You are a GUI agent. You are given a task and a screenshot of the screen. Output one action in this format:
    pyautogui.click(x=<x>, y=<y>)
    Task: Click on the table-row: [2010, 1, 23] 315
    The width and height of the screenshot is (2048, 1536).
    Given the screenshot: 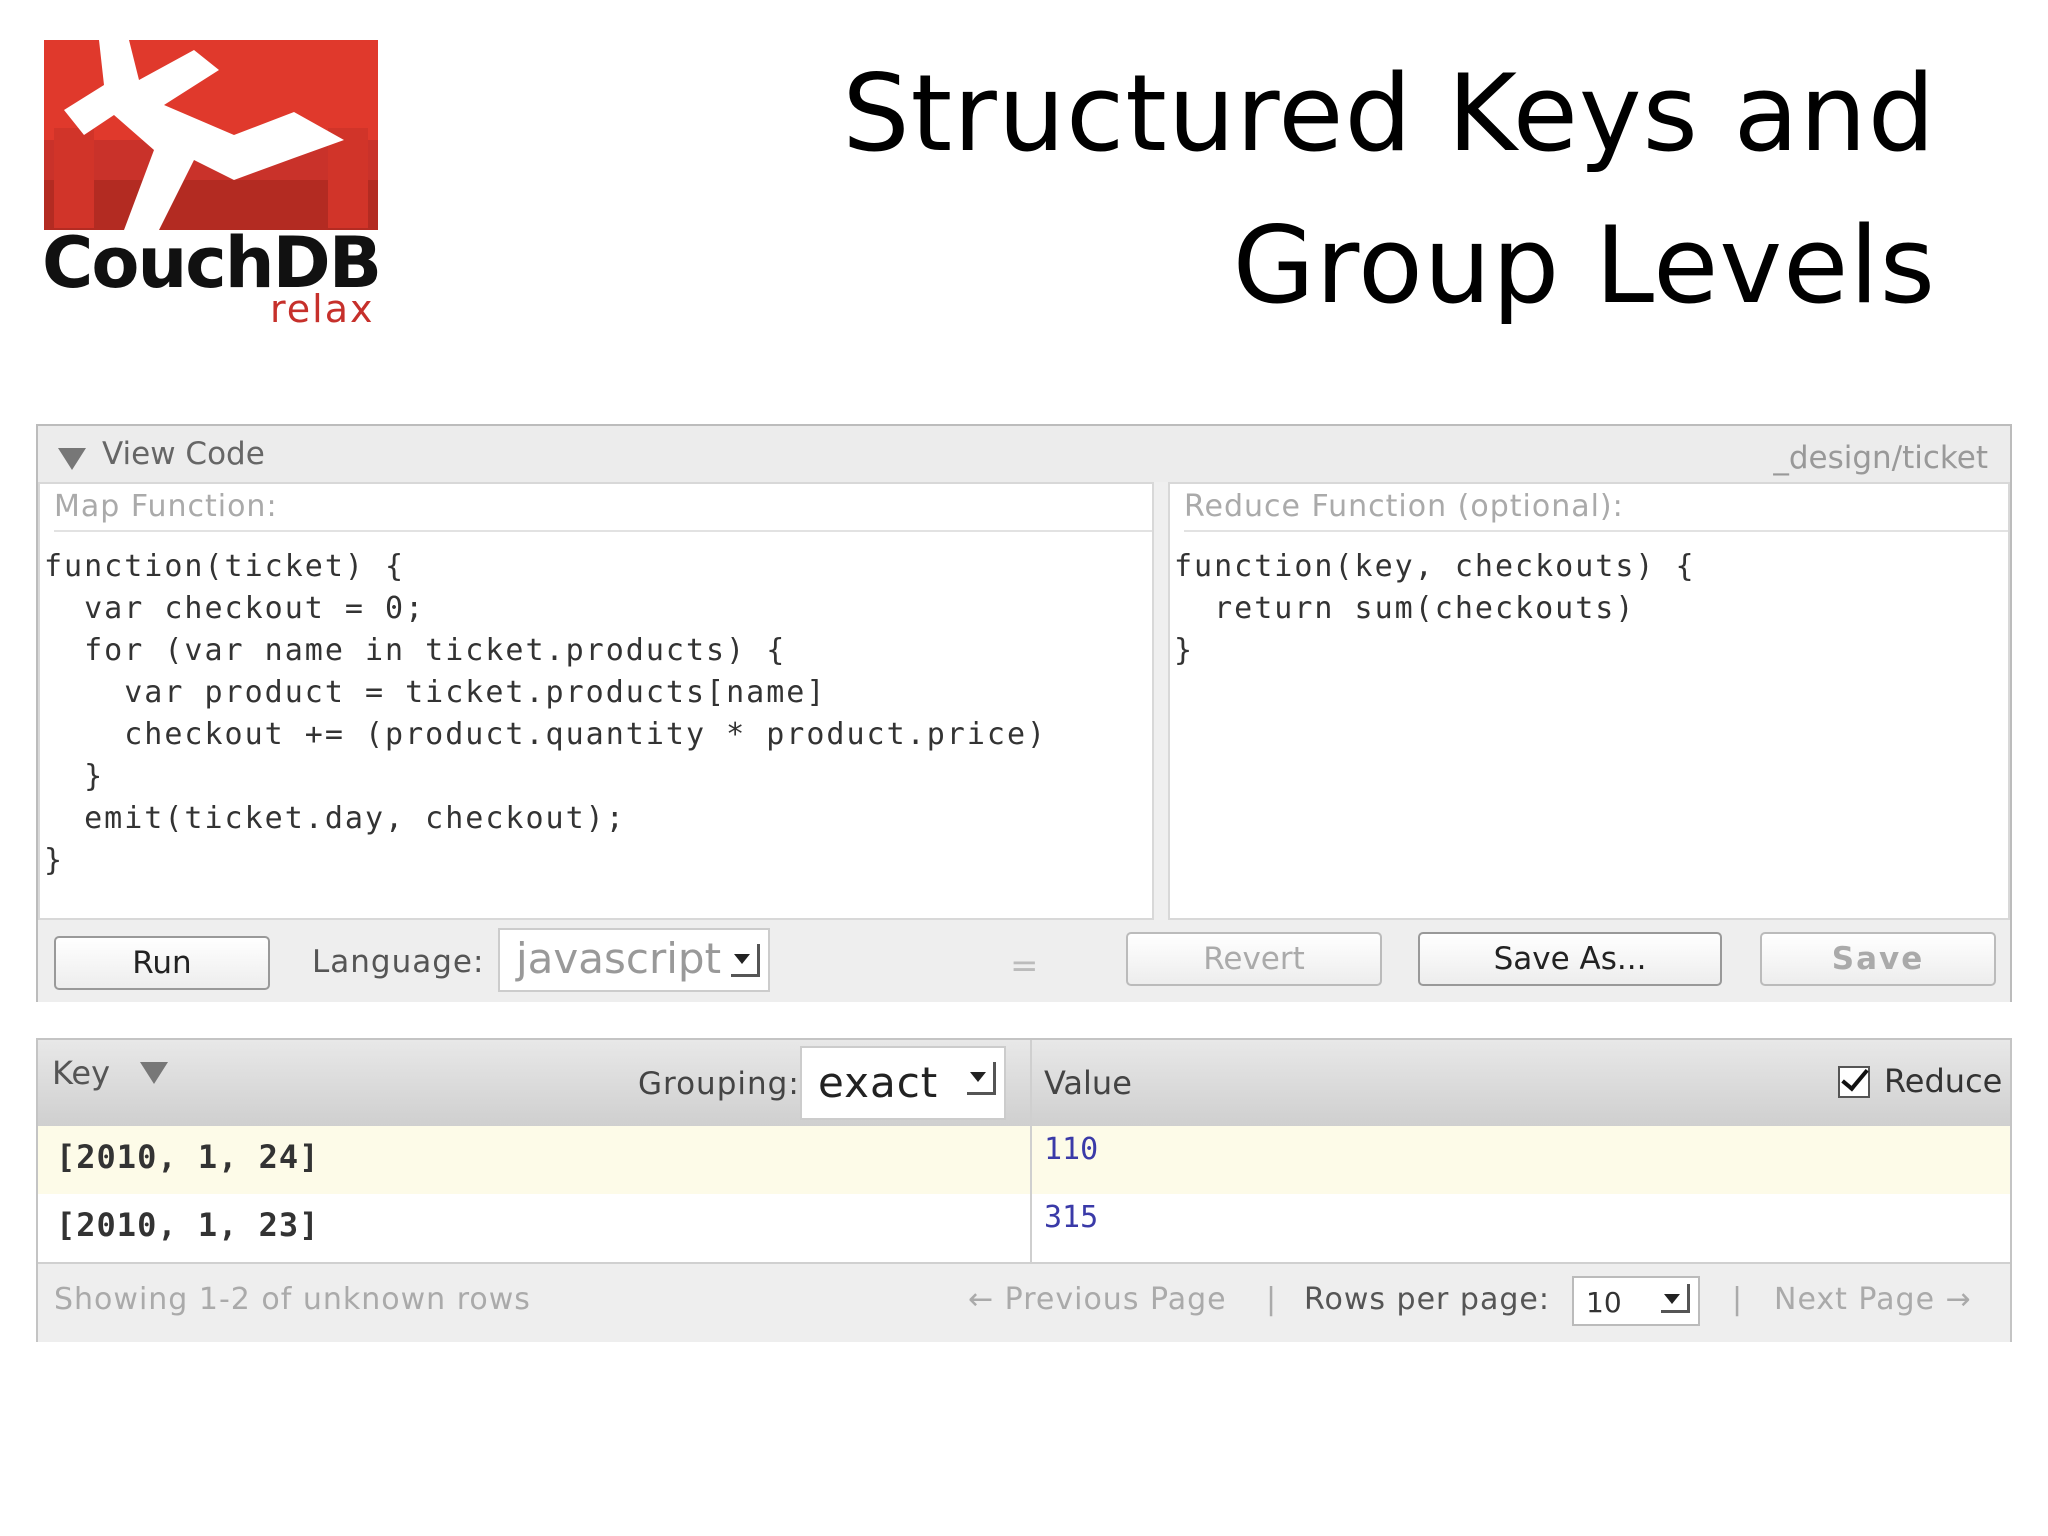 What is the action you would take?
    pyautogui.click(x=1024, y=1229)
    